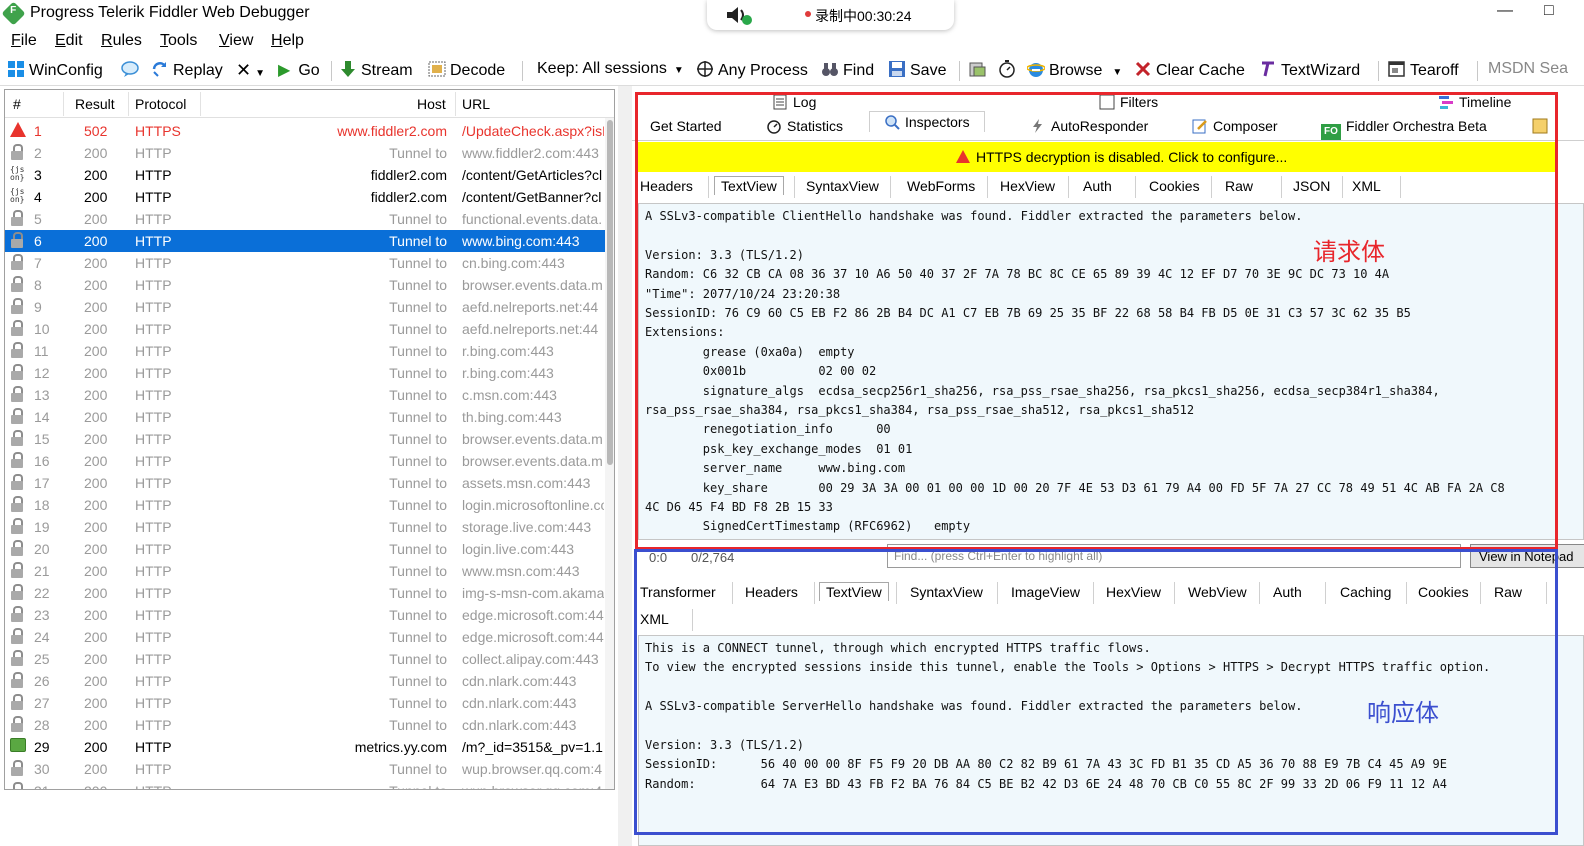 The image size is (1584, 846). Describe the element at coordinates (610, 69) in the screenshot. I see `keep-sessions-dropdown: Keep: All sessions ▼` at that location.